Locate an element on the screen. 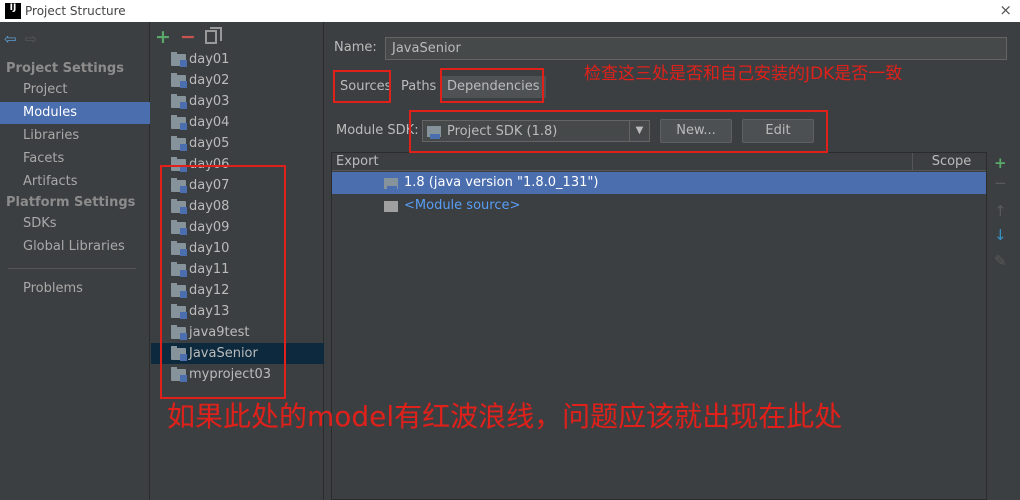 The image size is (1020, 500). dependency-toolbar: + − ↑ ↓ ✎ is located at coordinates (1001, 326).